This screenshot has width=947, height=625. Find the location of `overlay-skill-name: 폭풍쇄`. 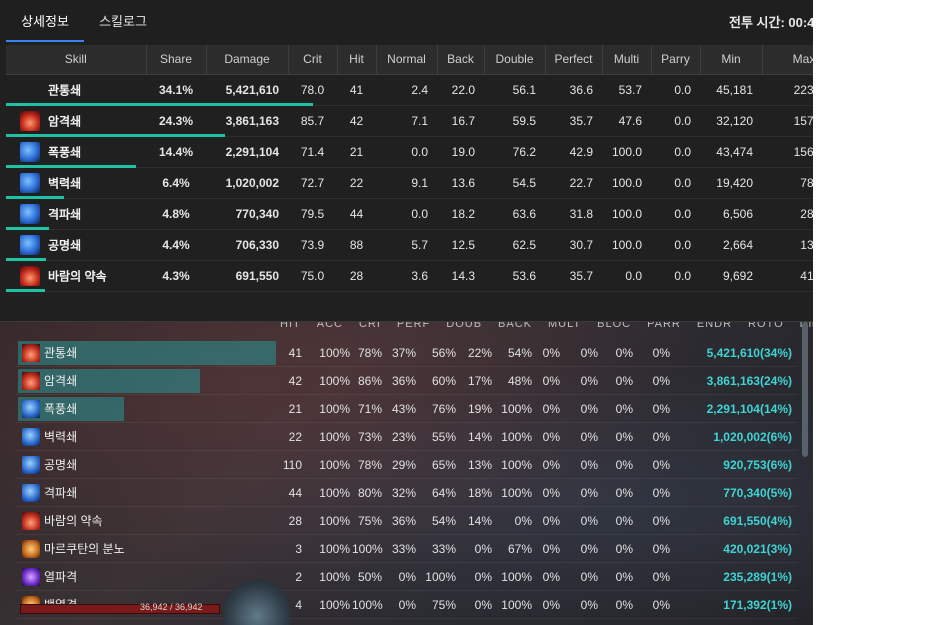

overlay-skill-name: 폭풍쇄 is located at coordinates (61, 409).